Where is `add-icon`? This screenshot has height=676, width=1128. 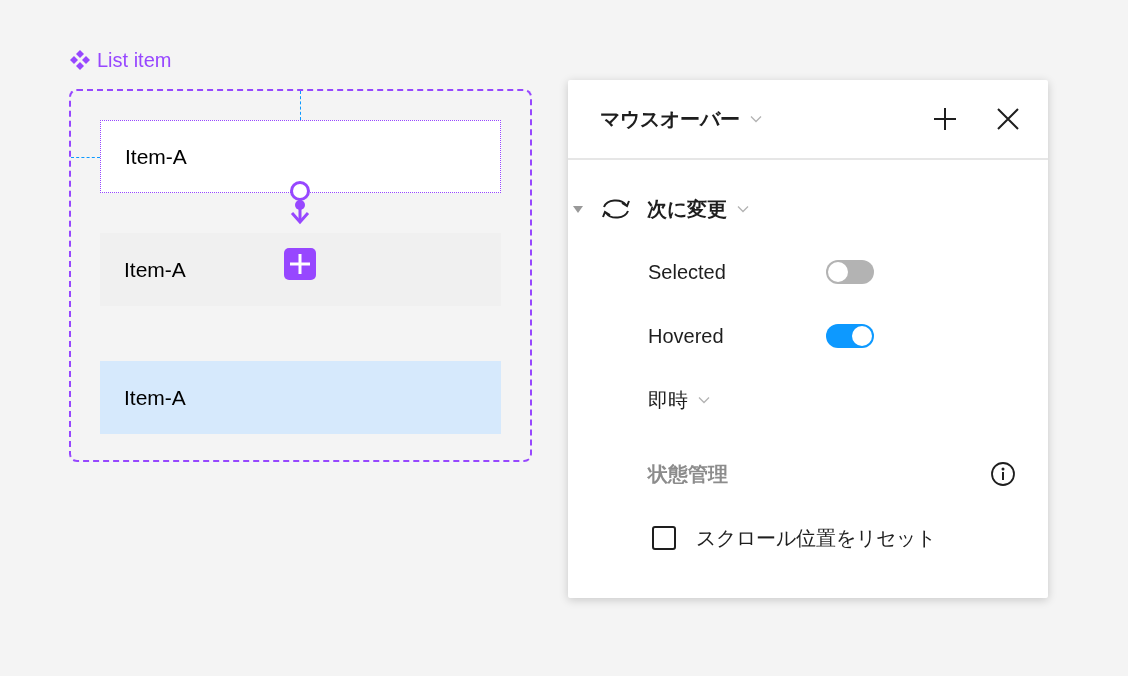
add-icon is located at coordinates (300, 264).